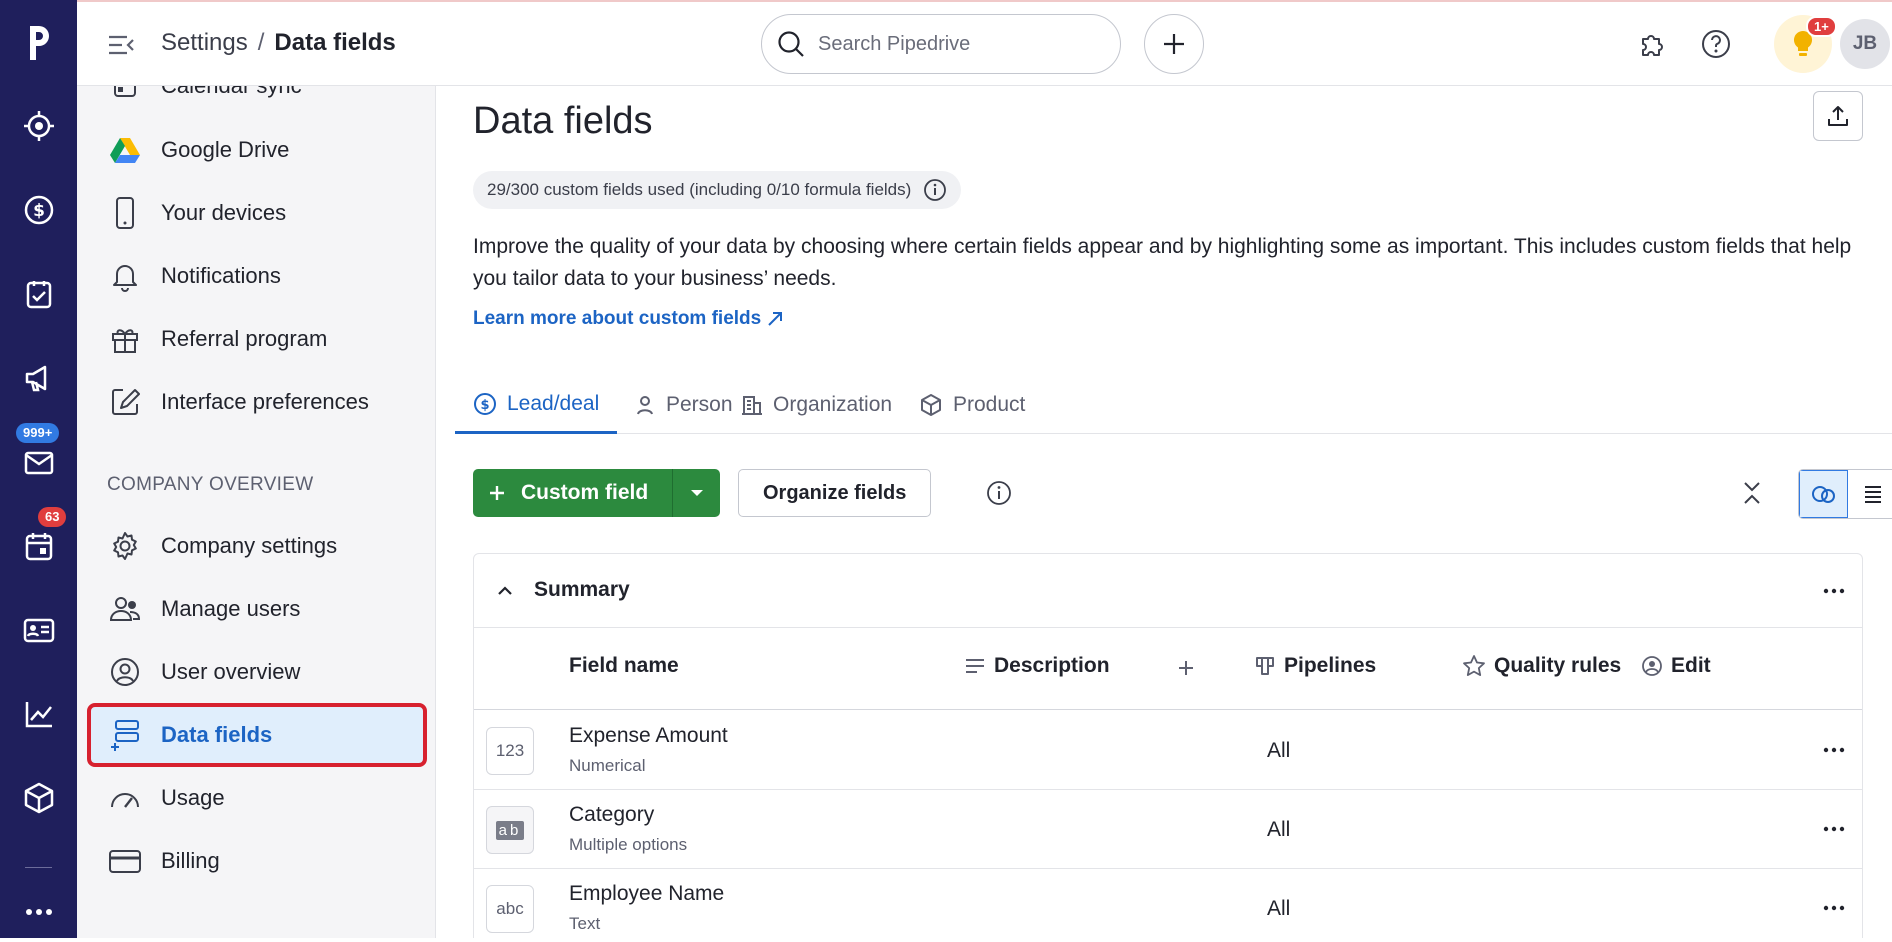 This screenshot has width=1892, height=942. What do you see at coordinates (1279, 829) in the screenshot?
I see `field-pipelines: All` at bounding box center [1279, 829].